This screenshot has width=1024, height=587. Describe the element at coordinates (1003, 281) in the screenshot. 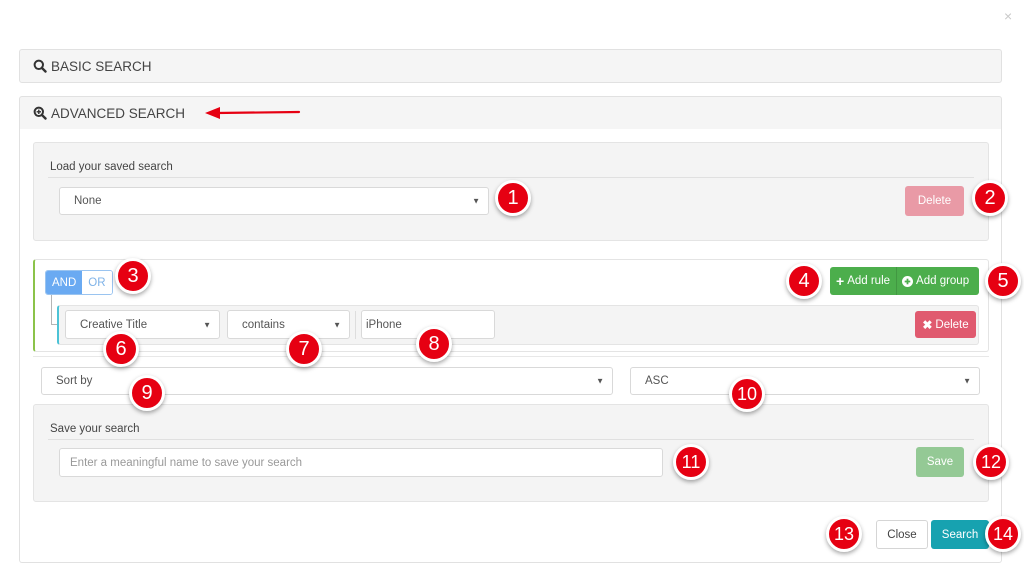

I see `annotation-marker-5: 5` at that location.